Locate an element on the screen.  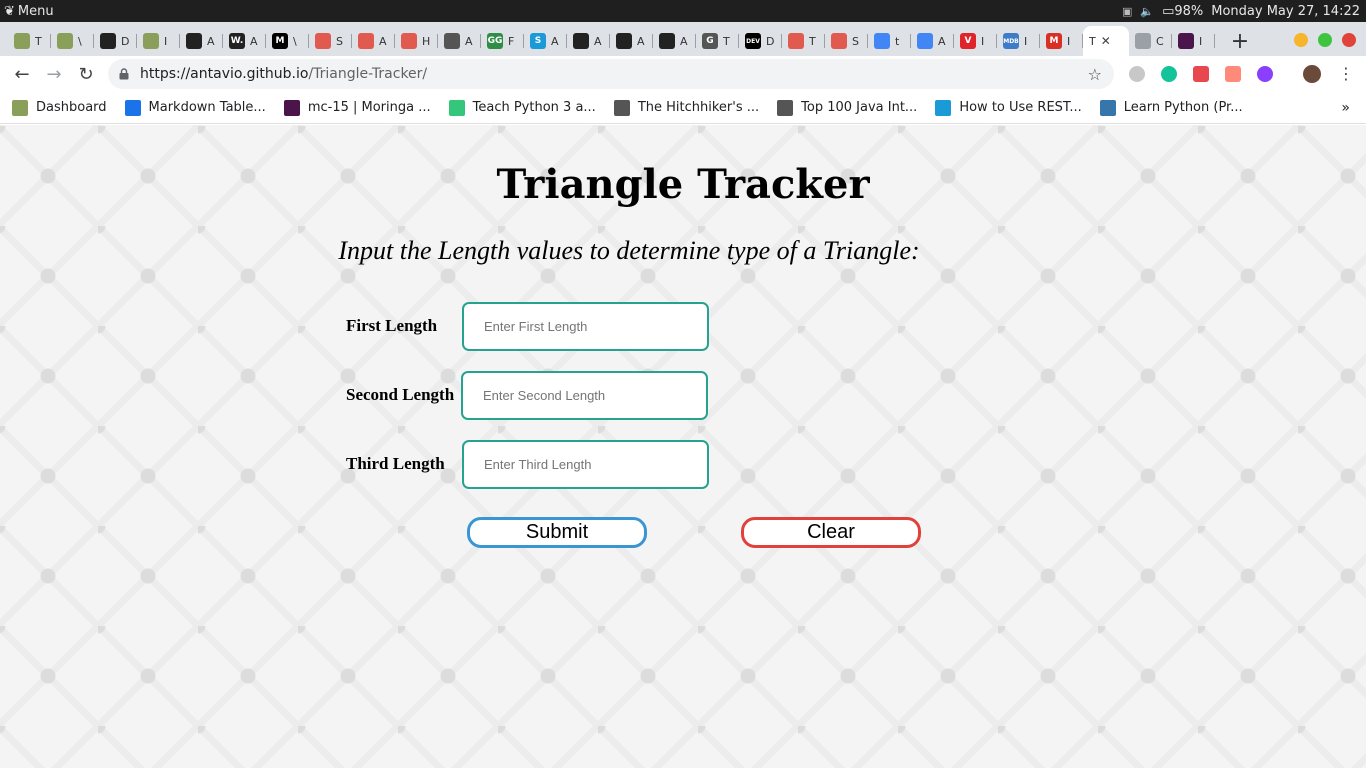
close-icon: ✕ is located at coordinates (1106, 41).